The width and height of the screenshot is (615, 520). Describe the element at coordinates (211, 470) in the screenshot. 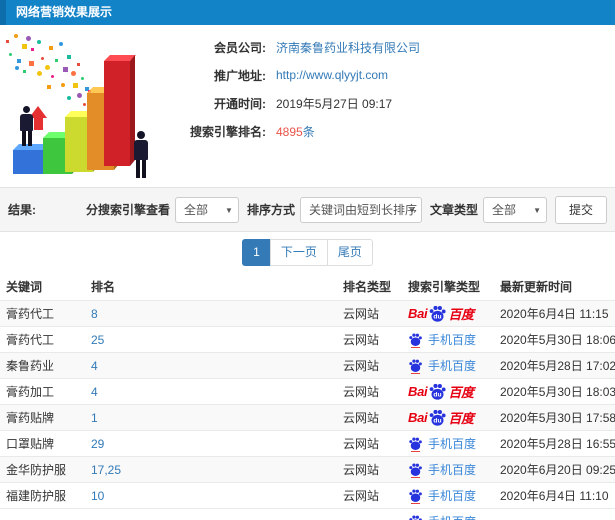

I see `rank-cell: 17,25` at that location.